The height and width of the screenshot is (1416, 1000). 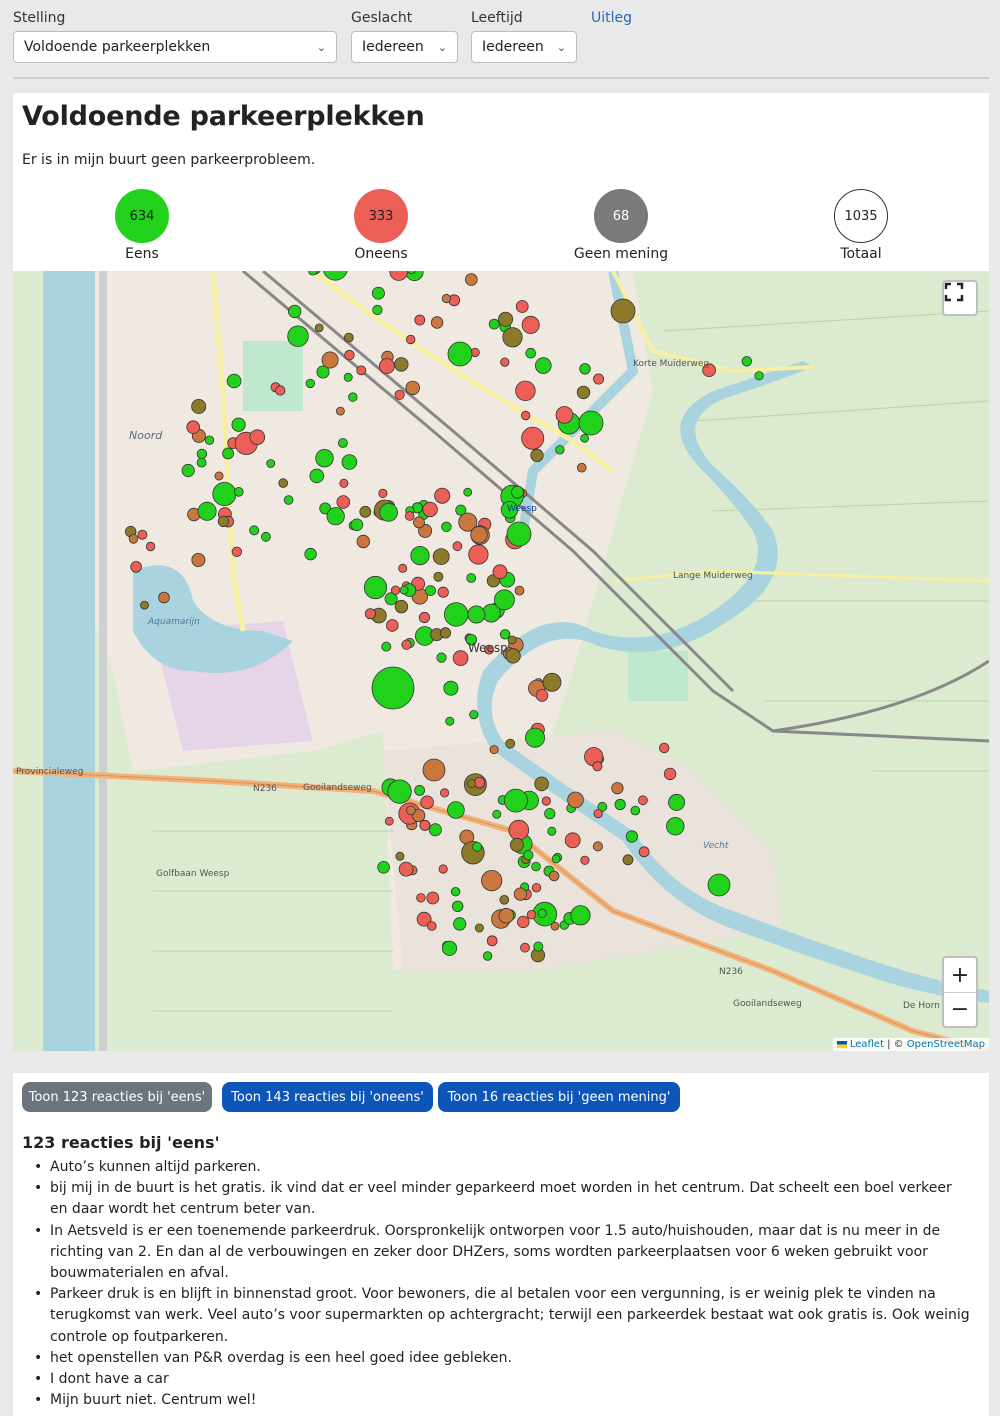 I want to click on openstreetmap-link: OpenStreetMap, so click(x=946, y=1044).